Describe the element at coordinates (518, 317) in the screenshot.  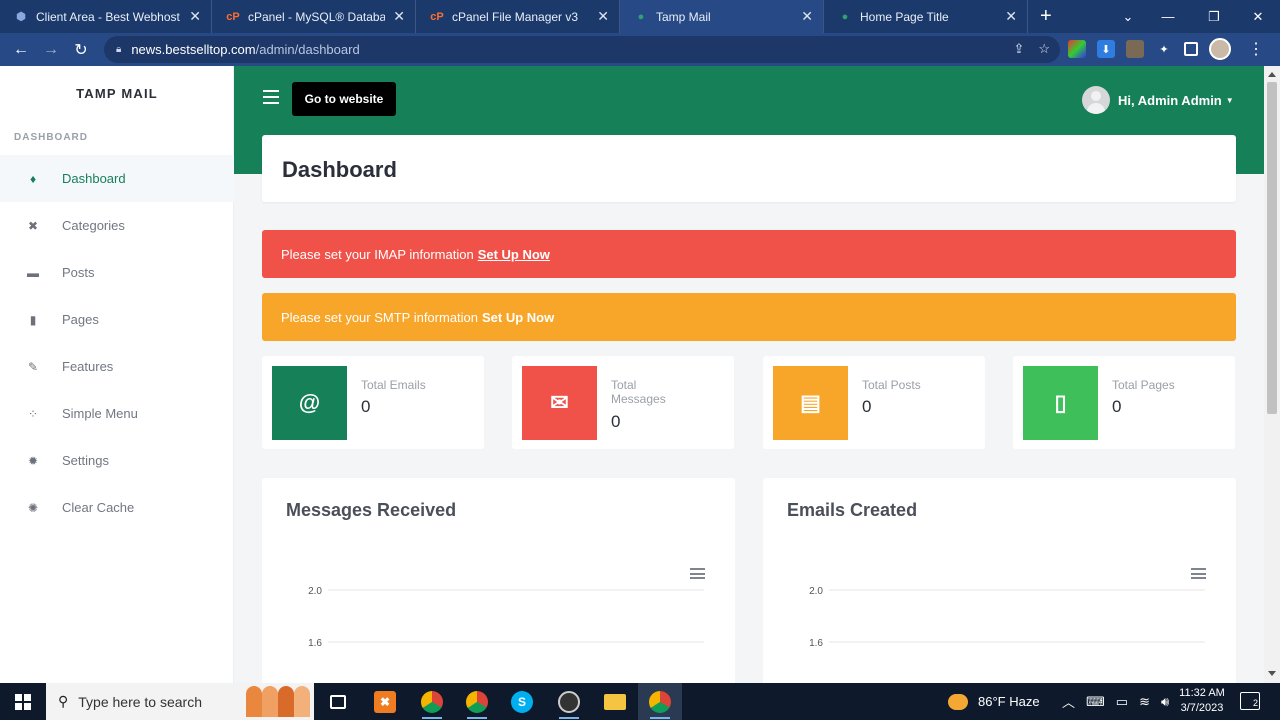
I see `smtp-setup-link: Set Up Now` at that location.